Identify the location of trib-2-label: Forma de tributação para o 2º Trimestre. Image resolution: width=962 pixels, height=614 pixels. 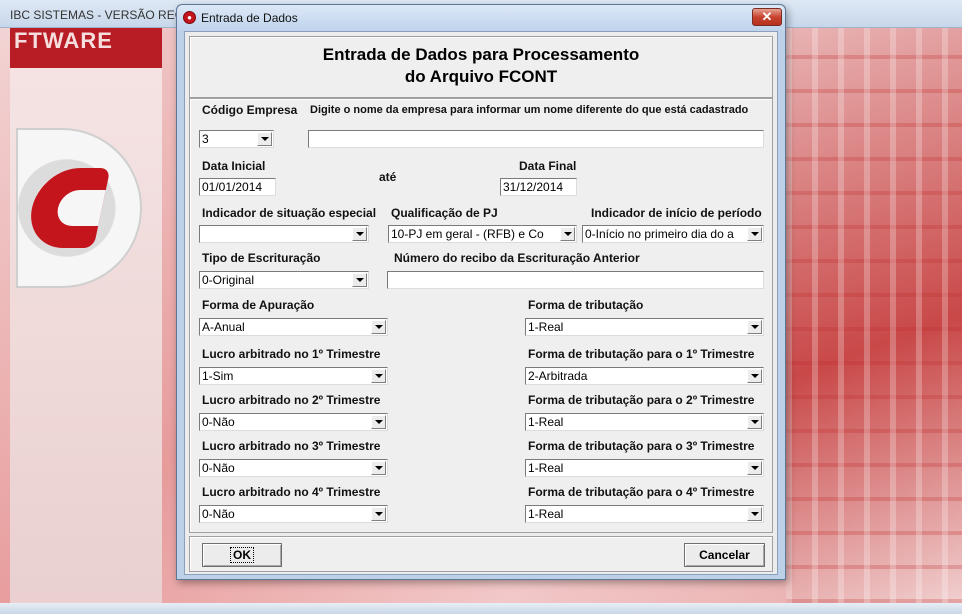
(641, 400).